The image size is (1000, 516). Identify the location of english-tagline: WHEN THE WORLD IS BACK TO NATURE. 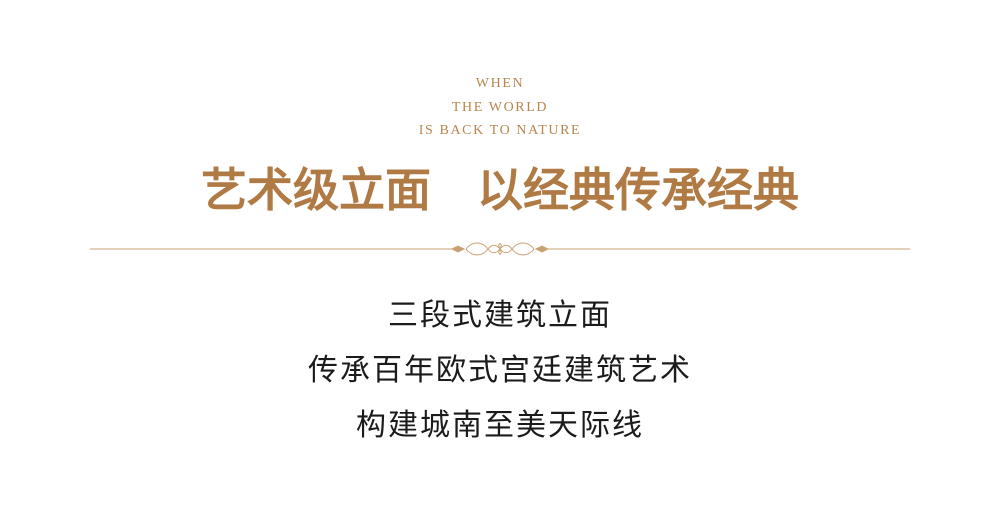
(500, 107).